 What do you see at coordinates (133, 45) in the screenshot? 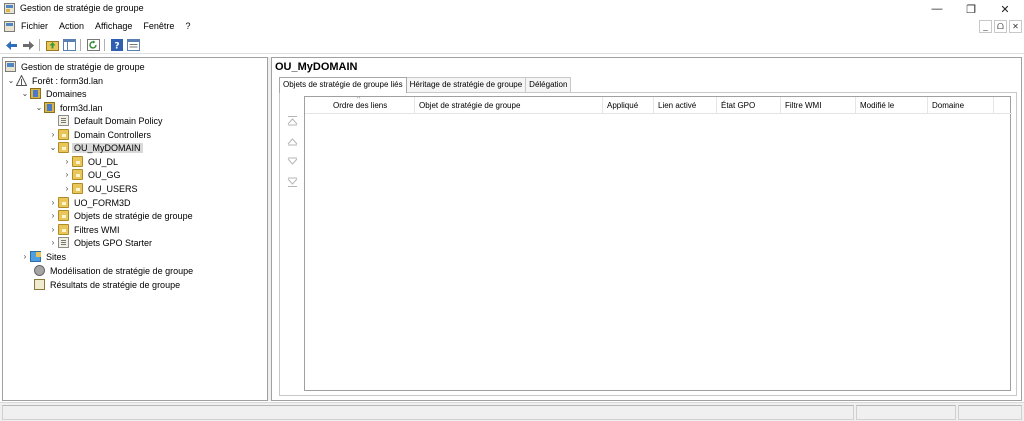
I see `properties-icon` at bounding box center [133, 45].